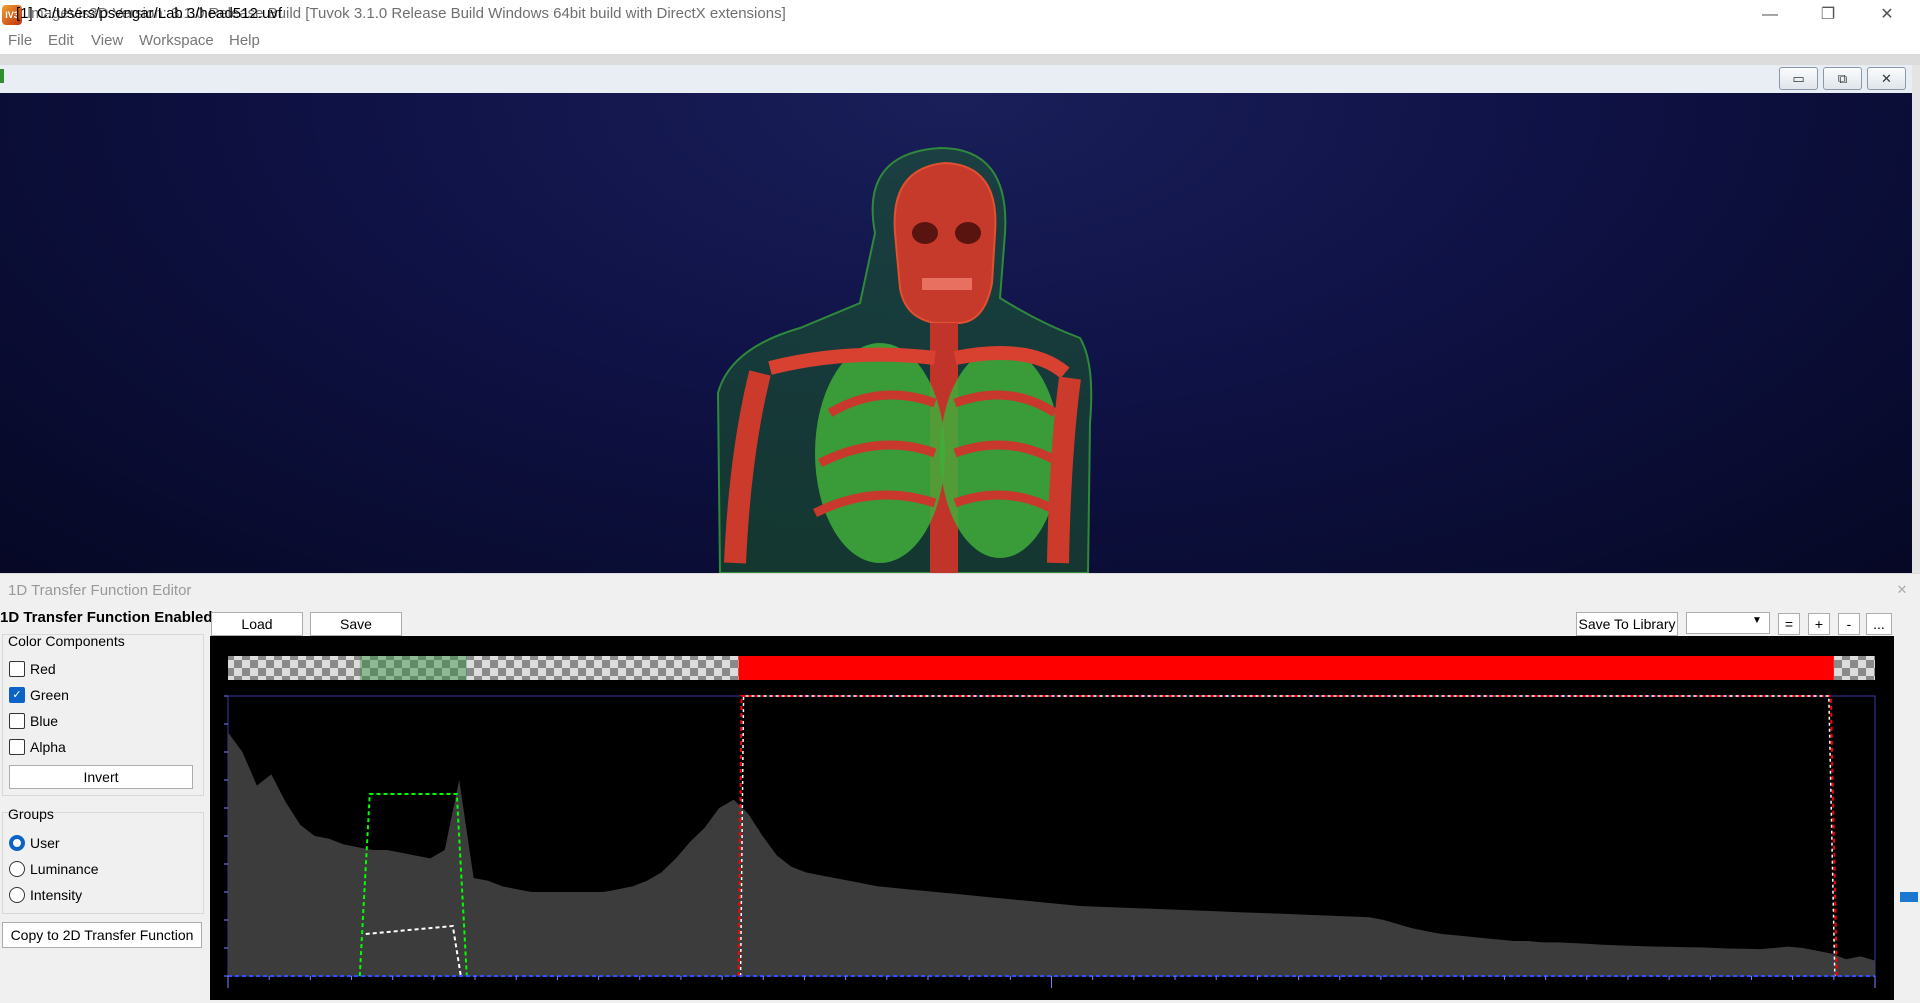 This screenshot has height=1003, width=1920. I want to click on invert-button: Invert, so click(101, 777).